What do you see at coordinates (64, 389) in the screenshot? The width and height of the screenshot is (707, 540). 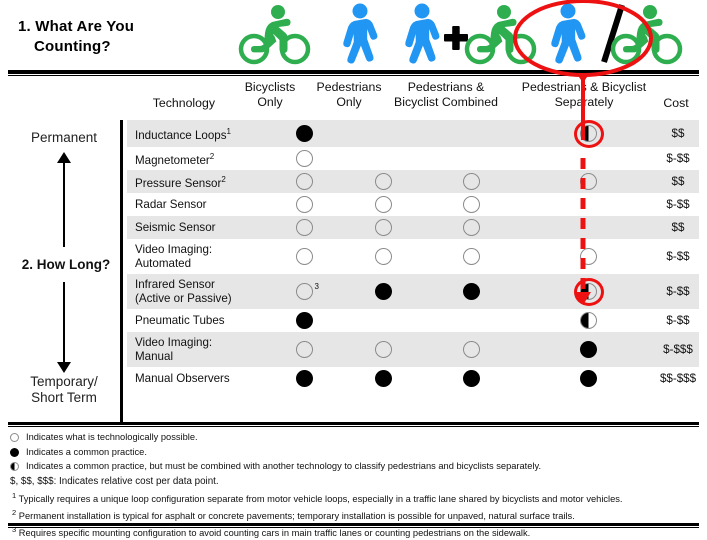 I see `axis-label-temporary: Temporary/ Short Term` at bounding box center [64, 389].